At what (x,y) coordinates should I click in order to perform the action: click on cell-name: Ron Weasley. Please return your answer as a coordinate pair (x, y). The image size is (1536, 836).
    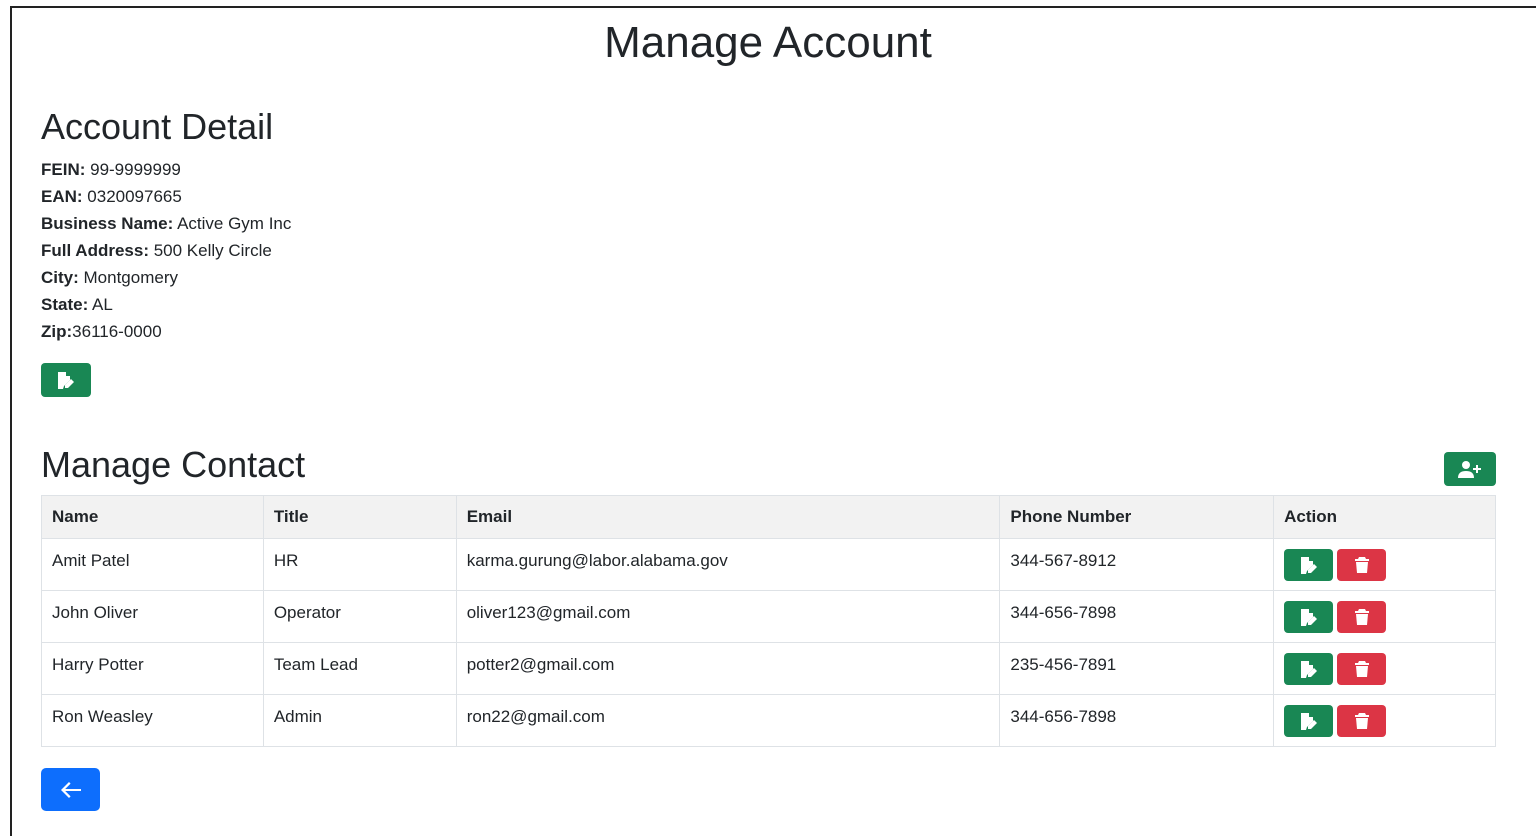
    Looking at the image, I should click on (152, 720).